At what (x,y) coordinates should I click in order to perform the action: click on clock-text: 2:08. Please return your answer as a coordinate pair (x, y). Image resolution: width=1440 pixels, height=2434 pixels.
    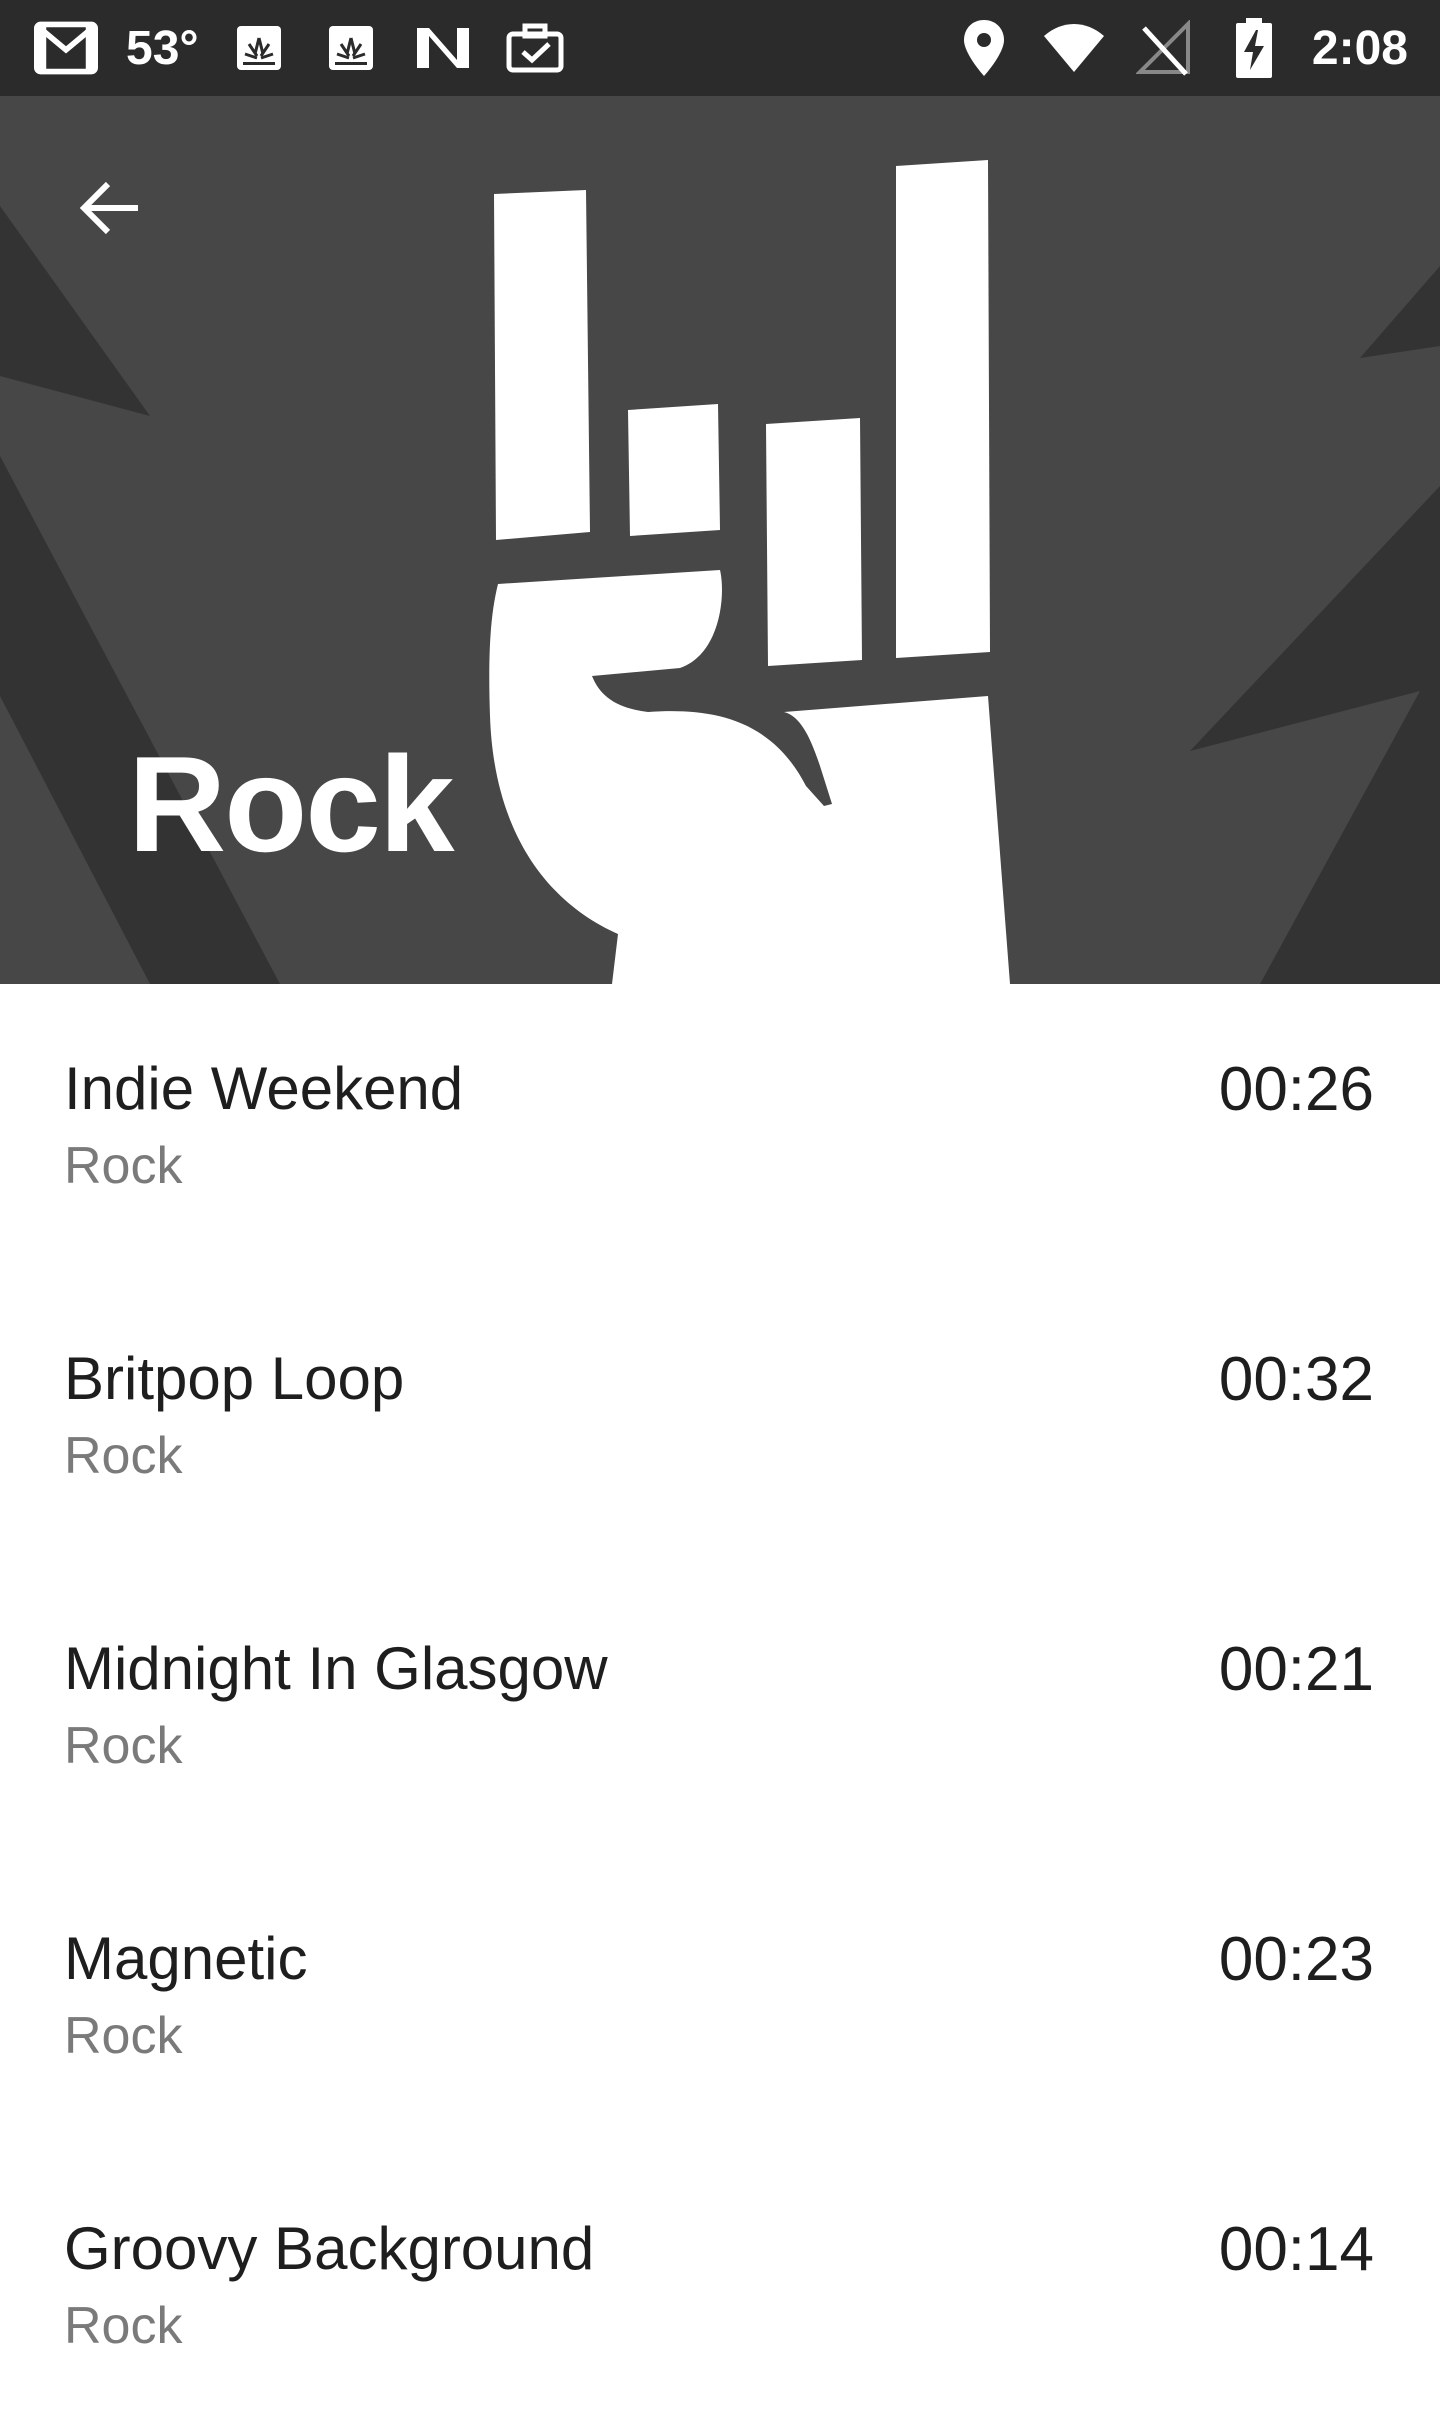
    Looking at the image, I should click on (1359, 48).